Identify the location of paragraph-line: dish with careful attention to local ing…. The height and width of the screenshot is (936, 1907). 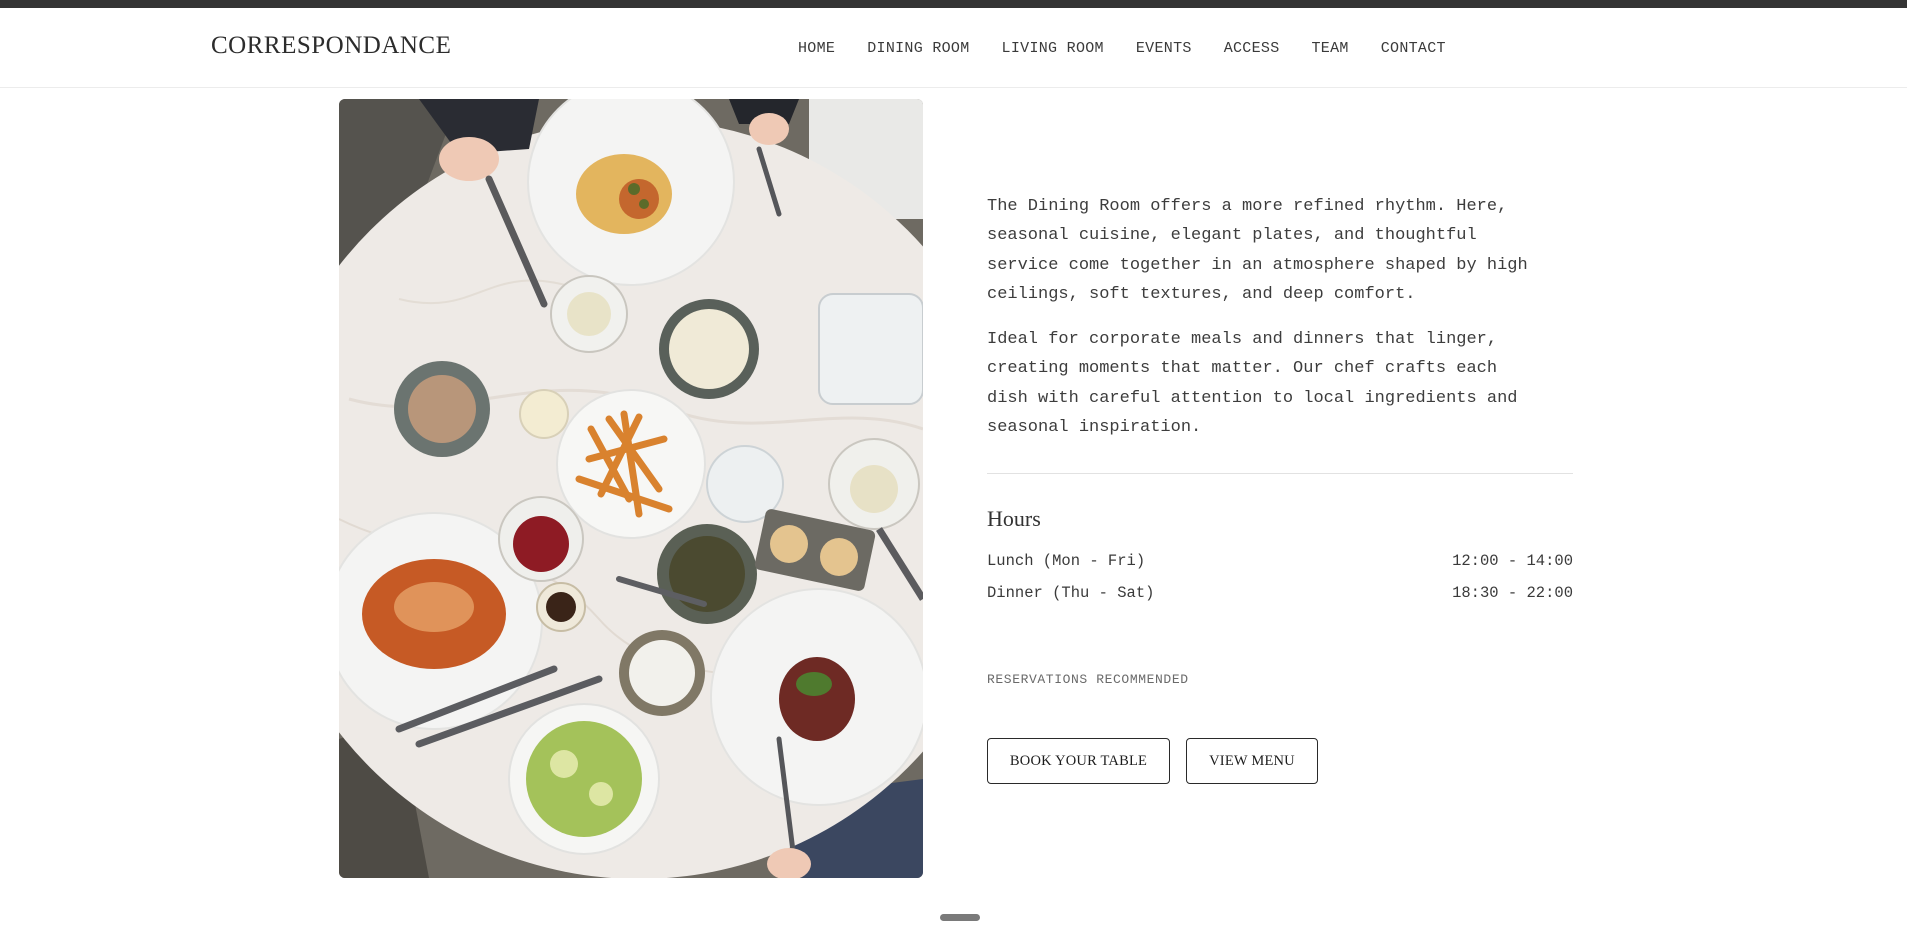
(1252, 398).